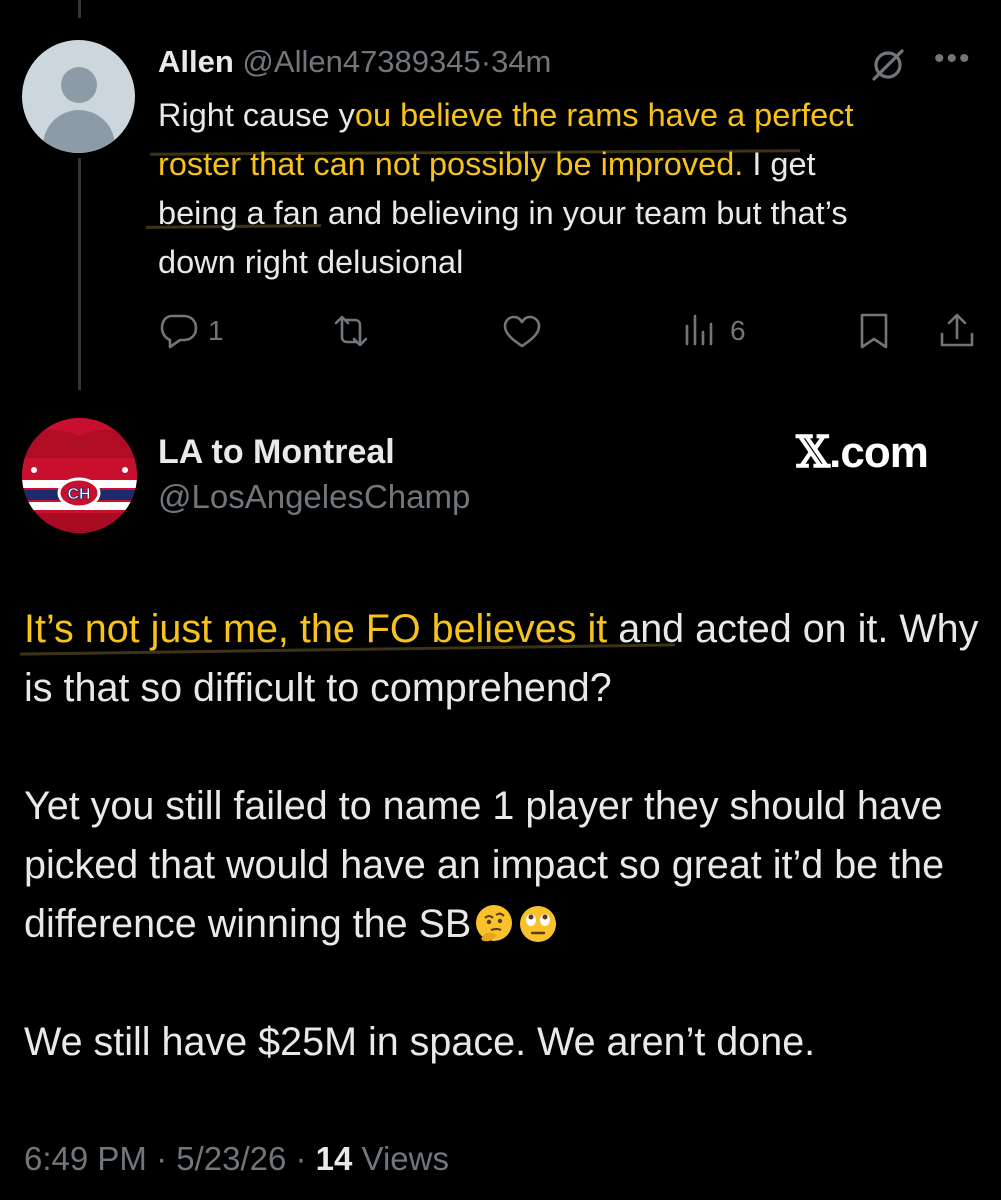 This screenshot has height=1200, width=1001. What do you see at coordinates (699, 330) in the screenshot?
I see `analytics-icon` at bounding box center [699, 330].